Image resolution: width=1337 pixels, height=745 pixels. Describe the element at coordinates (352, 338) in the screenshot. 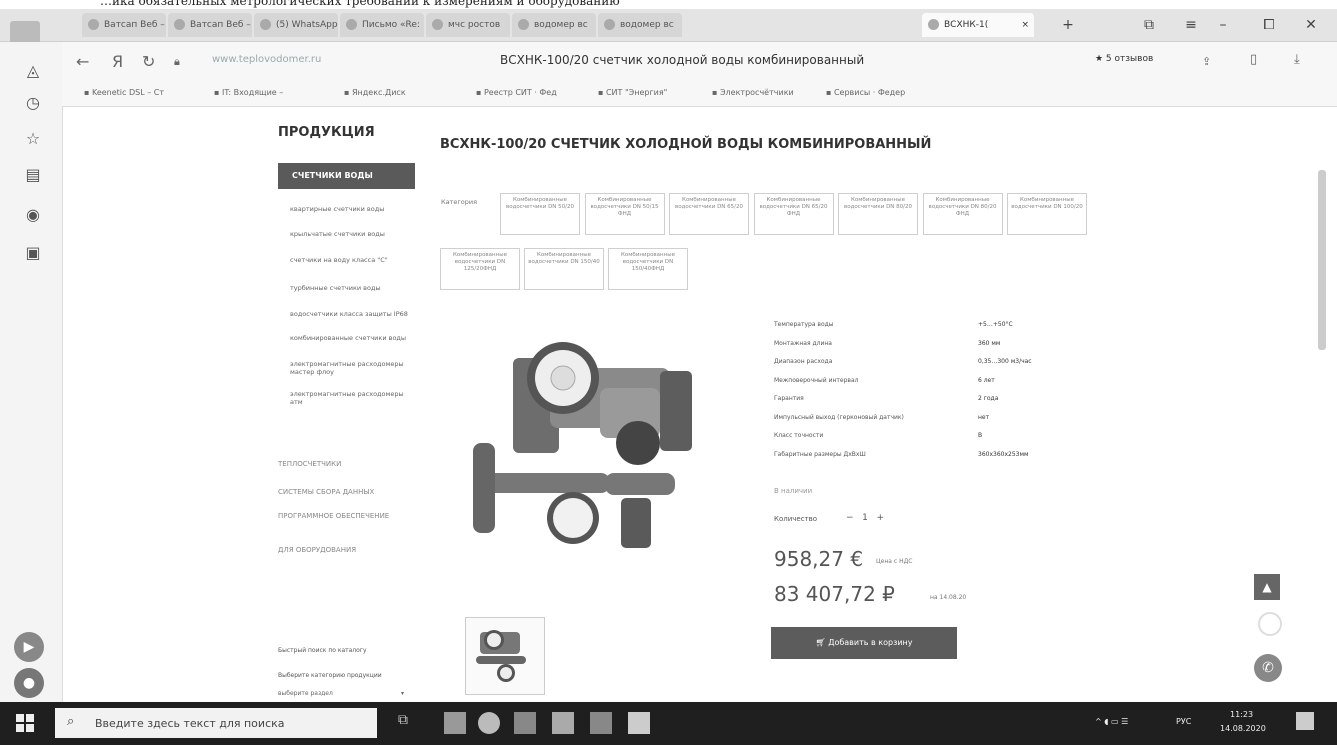

I see `sidebar-subitem: комбинированные счетчики воды` at that location.